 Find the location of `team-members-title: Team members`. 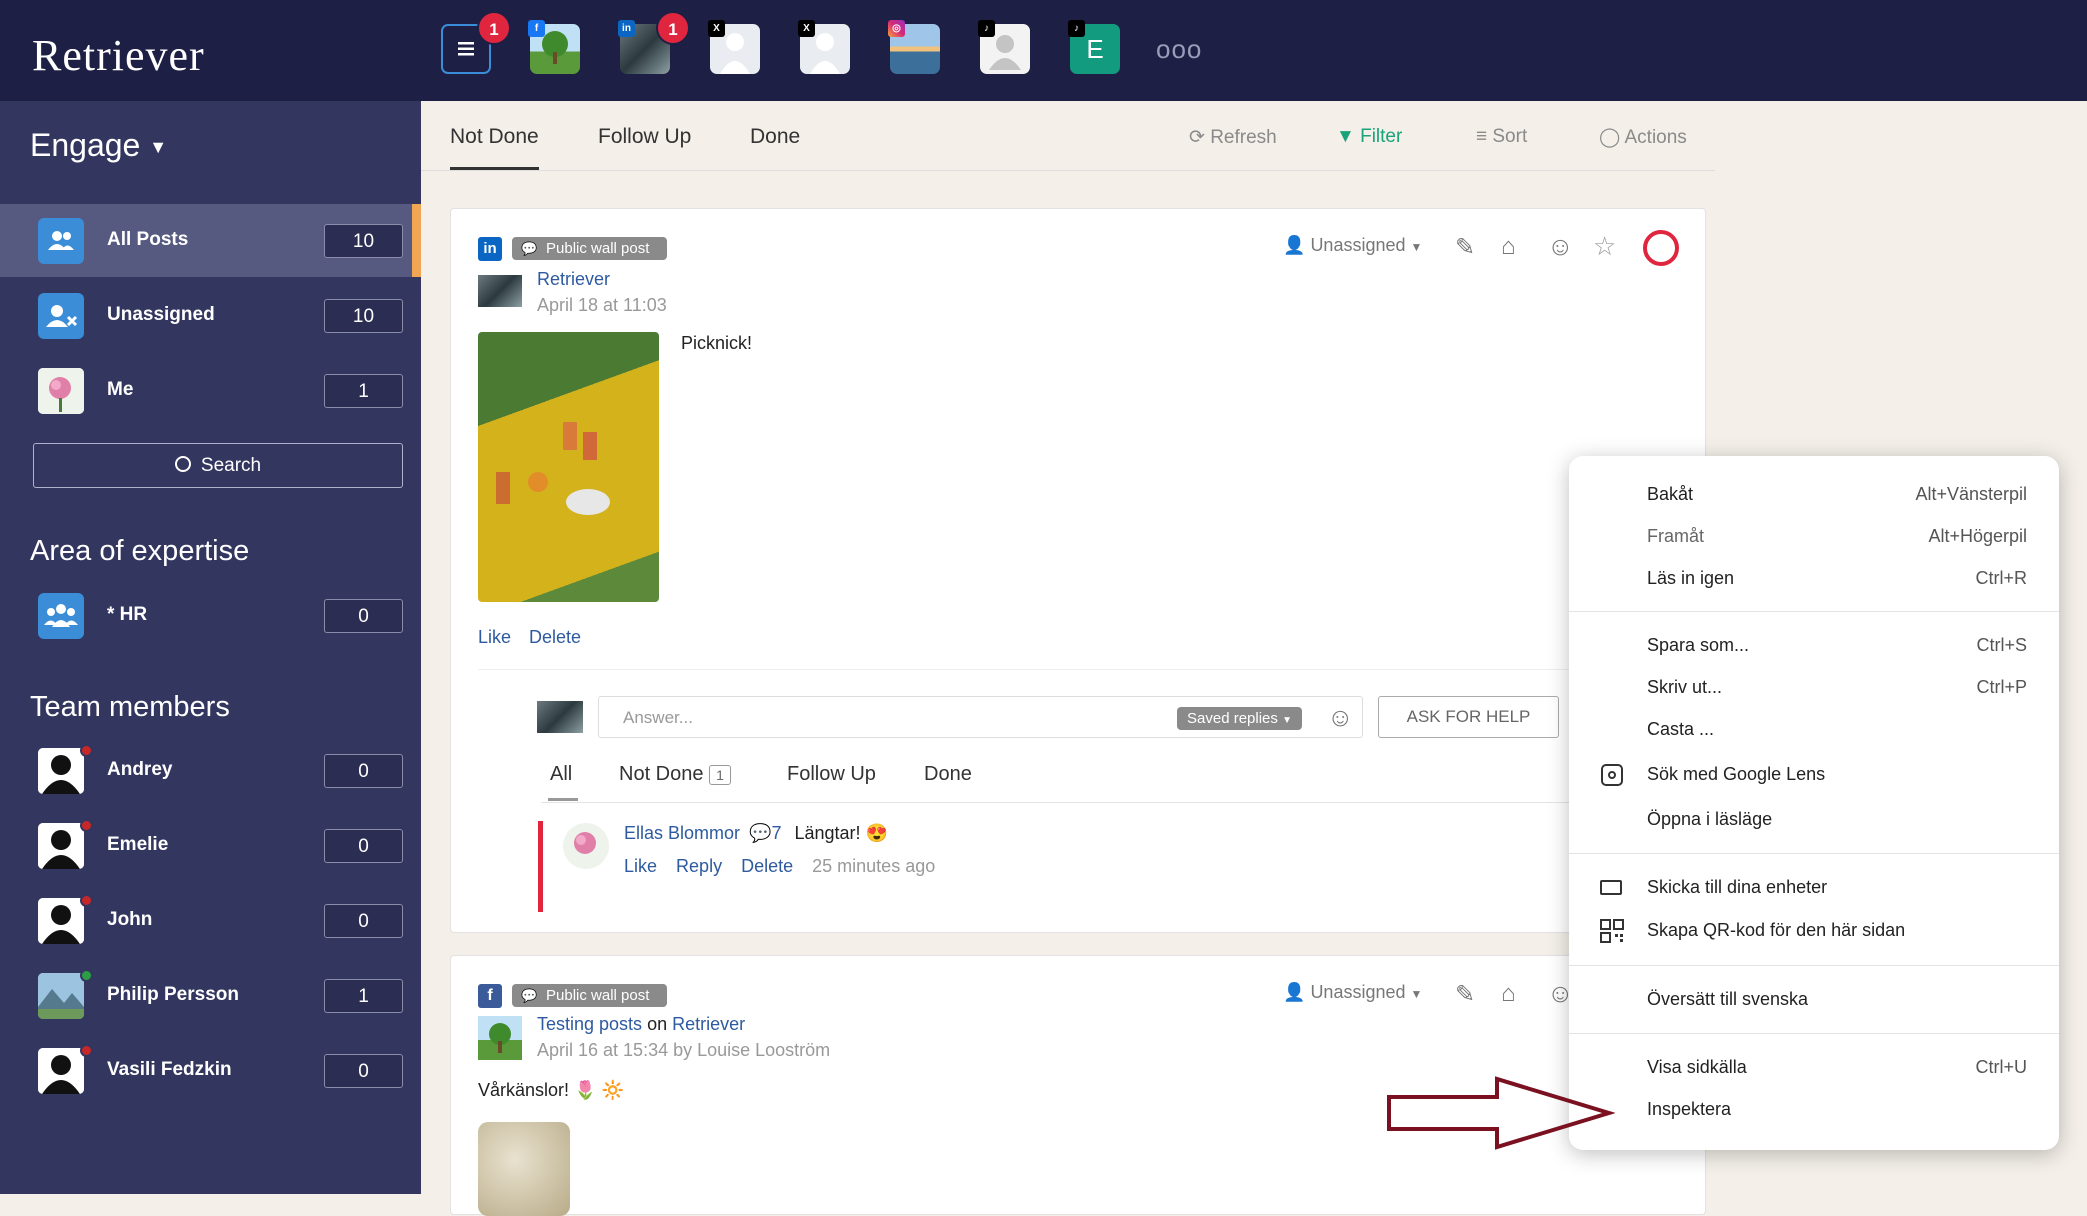

team-members-title: Team members is located at coordinates (130, 707).